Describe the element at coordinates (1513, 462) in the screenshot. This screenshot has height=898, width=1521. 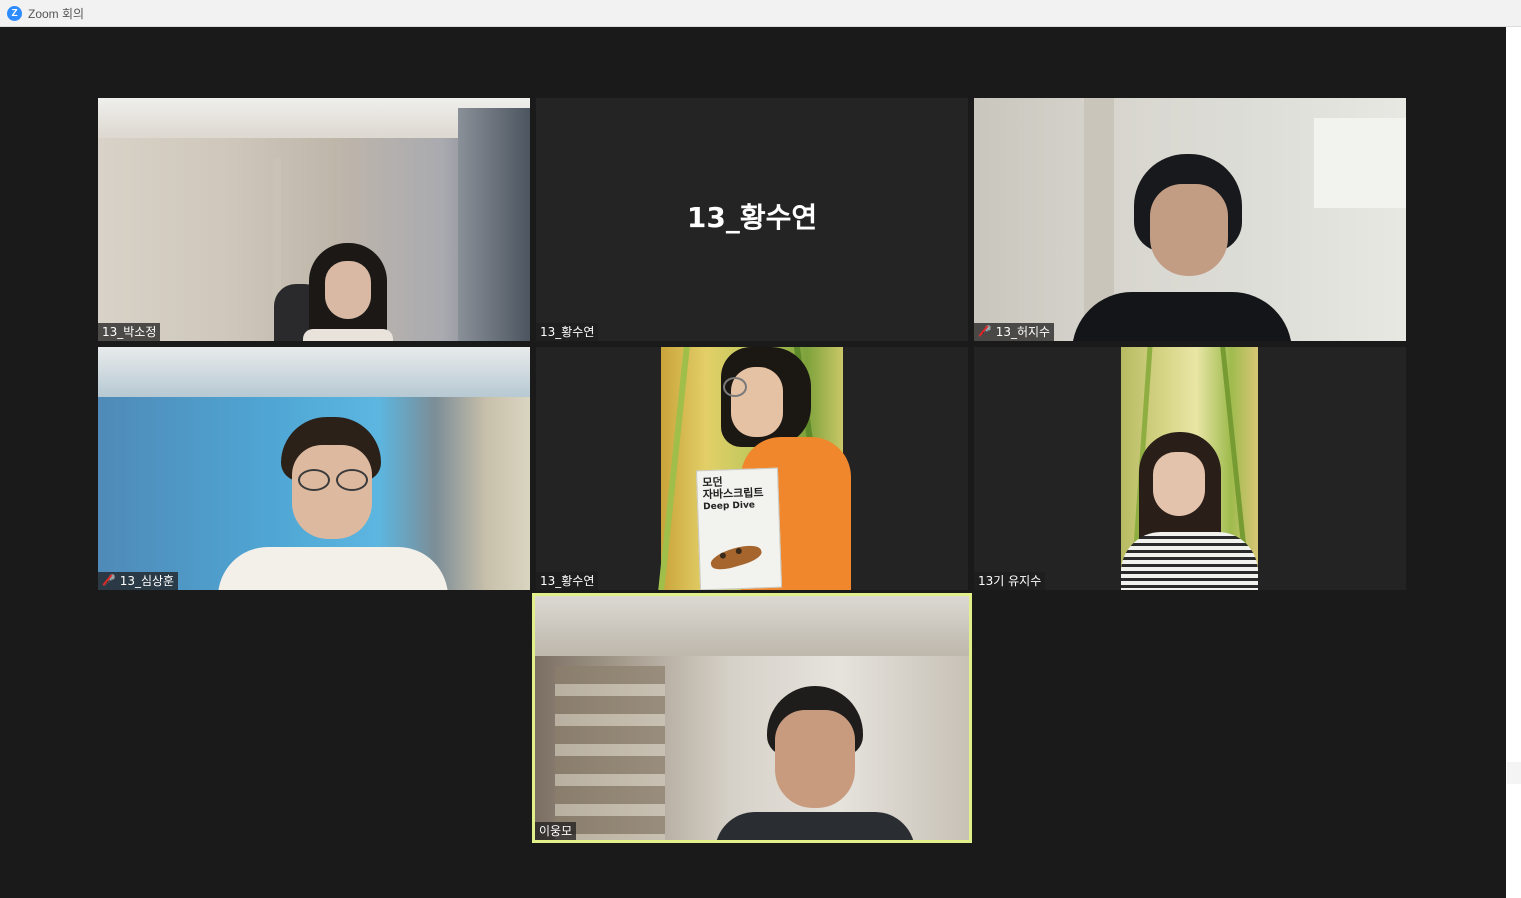
I see `side-panel-edge` at that location.